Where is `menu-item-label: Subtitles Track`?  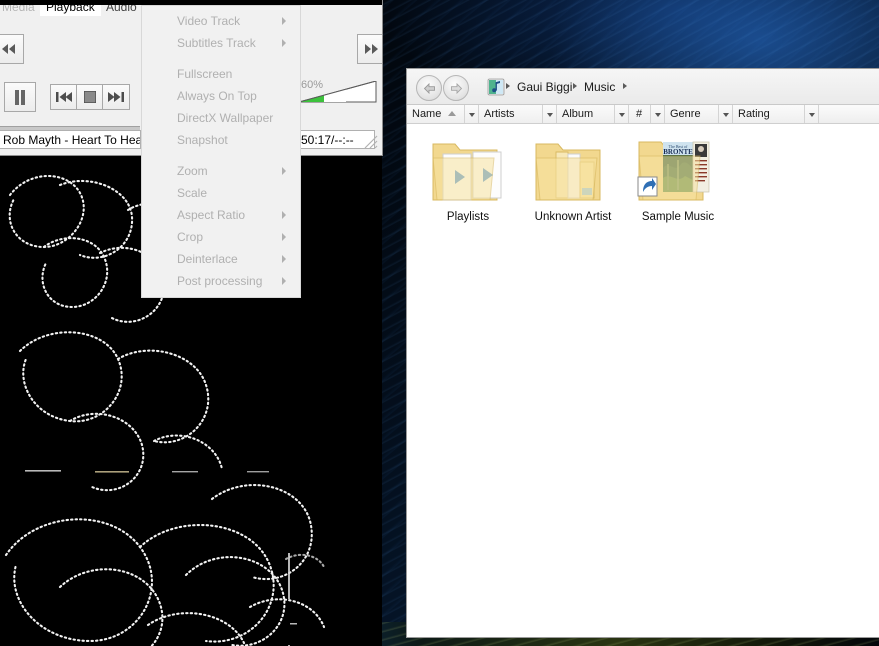
menu-item-label: Subtitles Track is located at coordinates (216, 43).